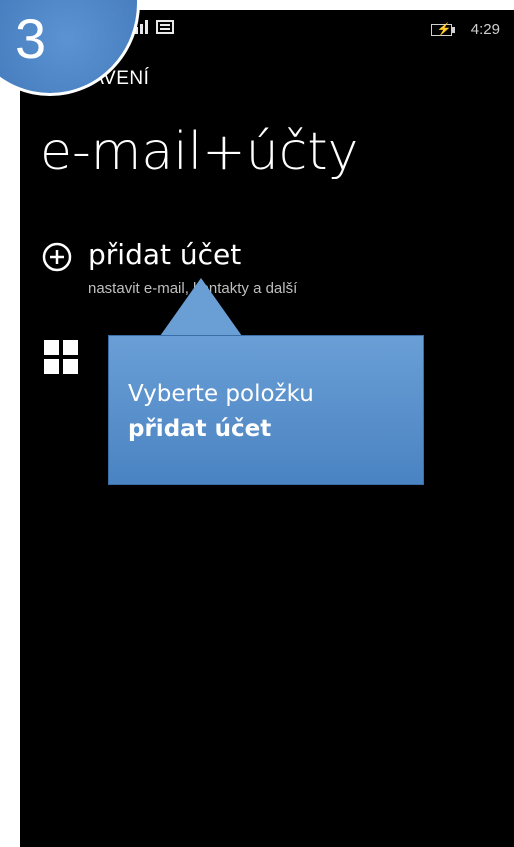 Image resolution: width=514 pixels, height=847 pixels. What do you see at coordinates (200, 429) in the screenshot?
I see `callout-line2: přidat účet` at bounding box center [200, 429].